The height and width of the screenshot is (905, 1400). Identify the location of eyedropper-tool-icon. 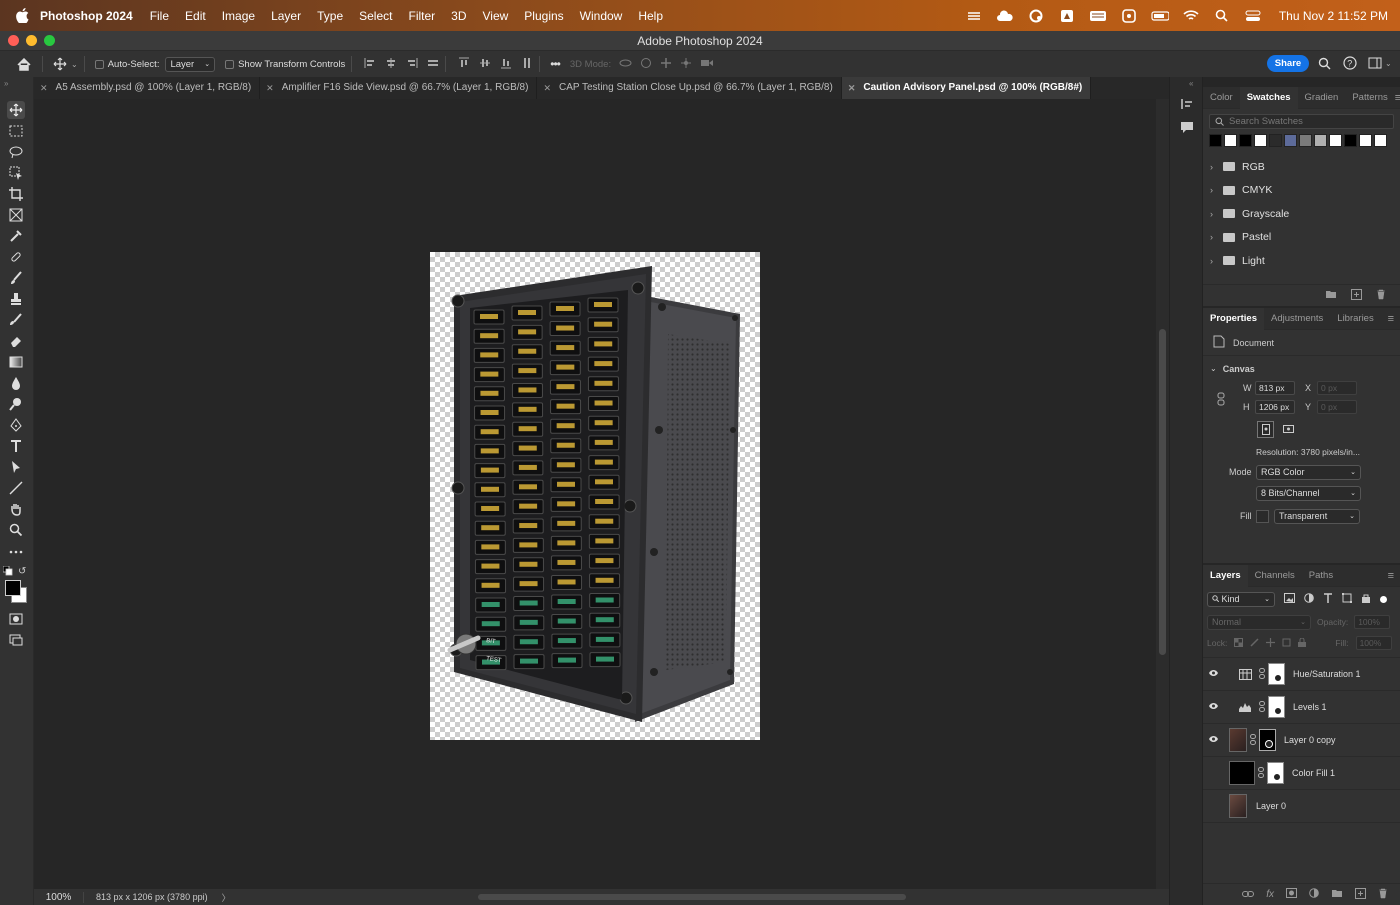
(16, 236).